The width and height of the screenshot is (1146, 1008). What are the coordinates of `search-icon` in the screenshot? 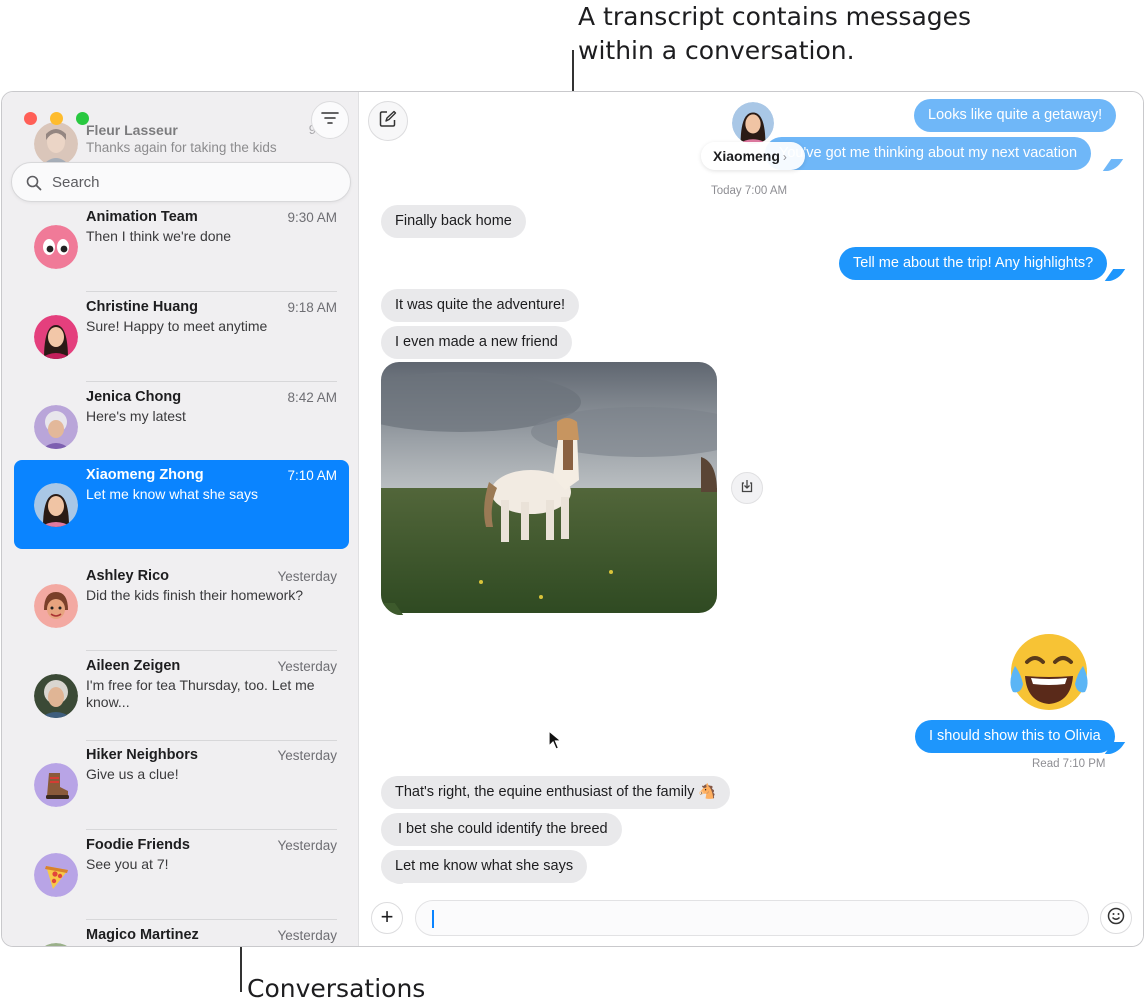 It's located at (34, 183).